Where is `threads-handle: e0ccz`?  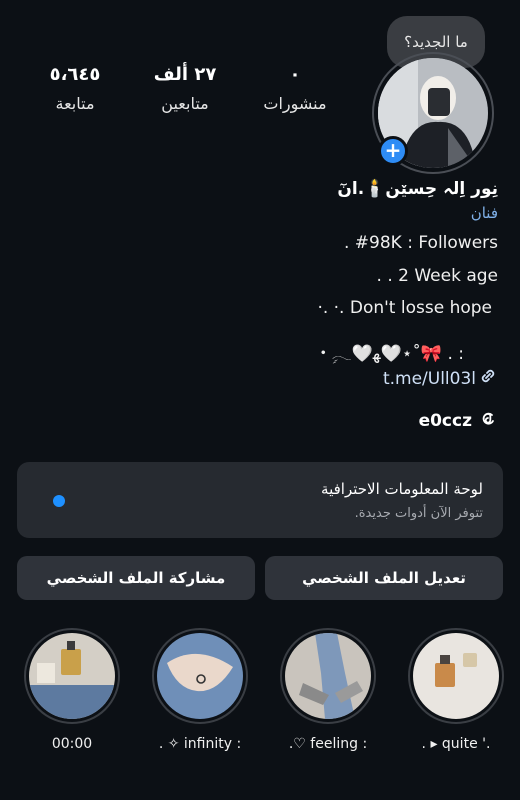
threads-handle: e0ccz is located at coordinates (445, 420).